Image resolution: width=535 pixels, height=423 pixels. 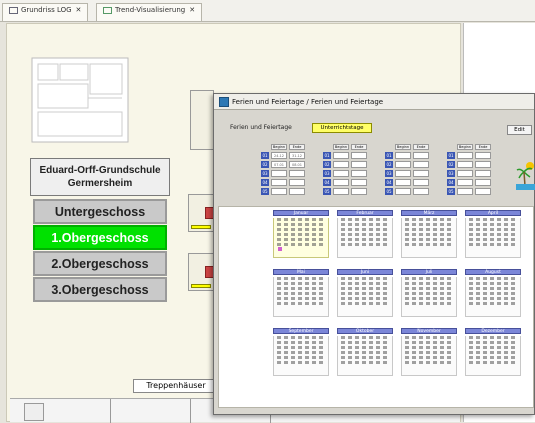 I want to click on date-row: 04, so click(x=283, y=182).